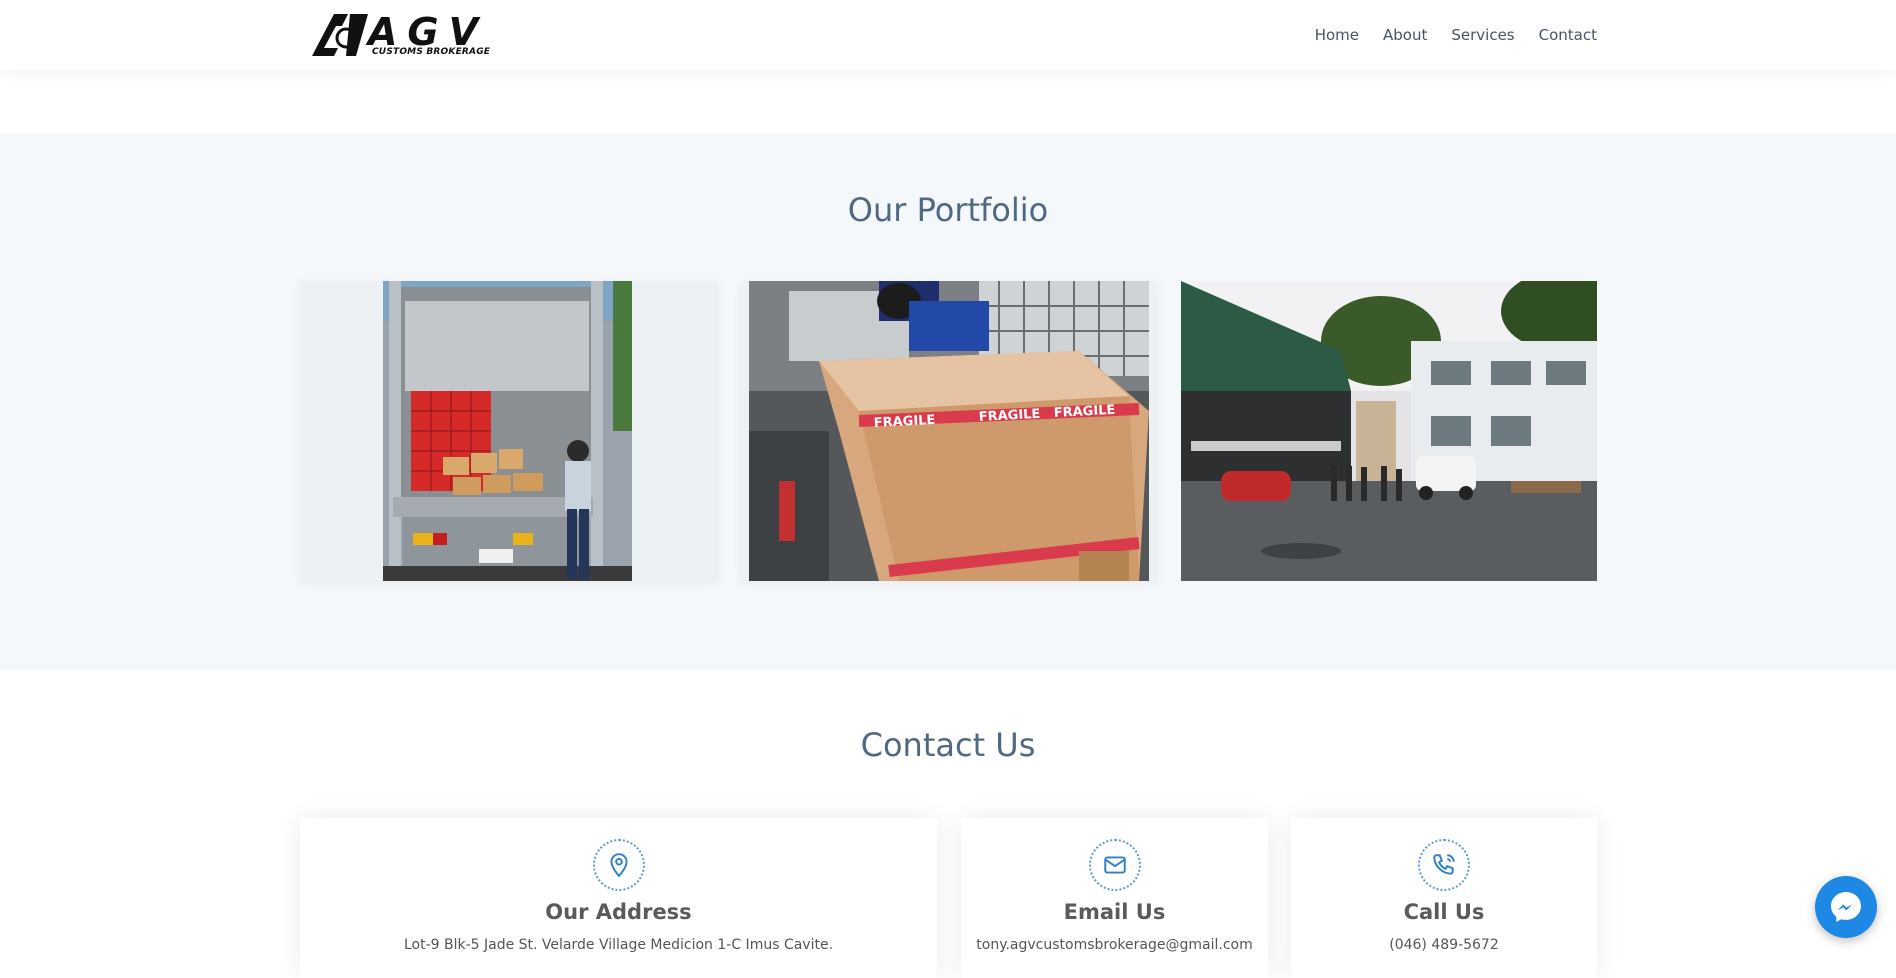 The image size is (1896, 978). Describe the element at coordinates (1114, 945) in the screenshot. I see `email-text: tony.agvcustomsbrokerage@gmail.com` at that location.